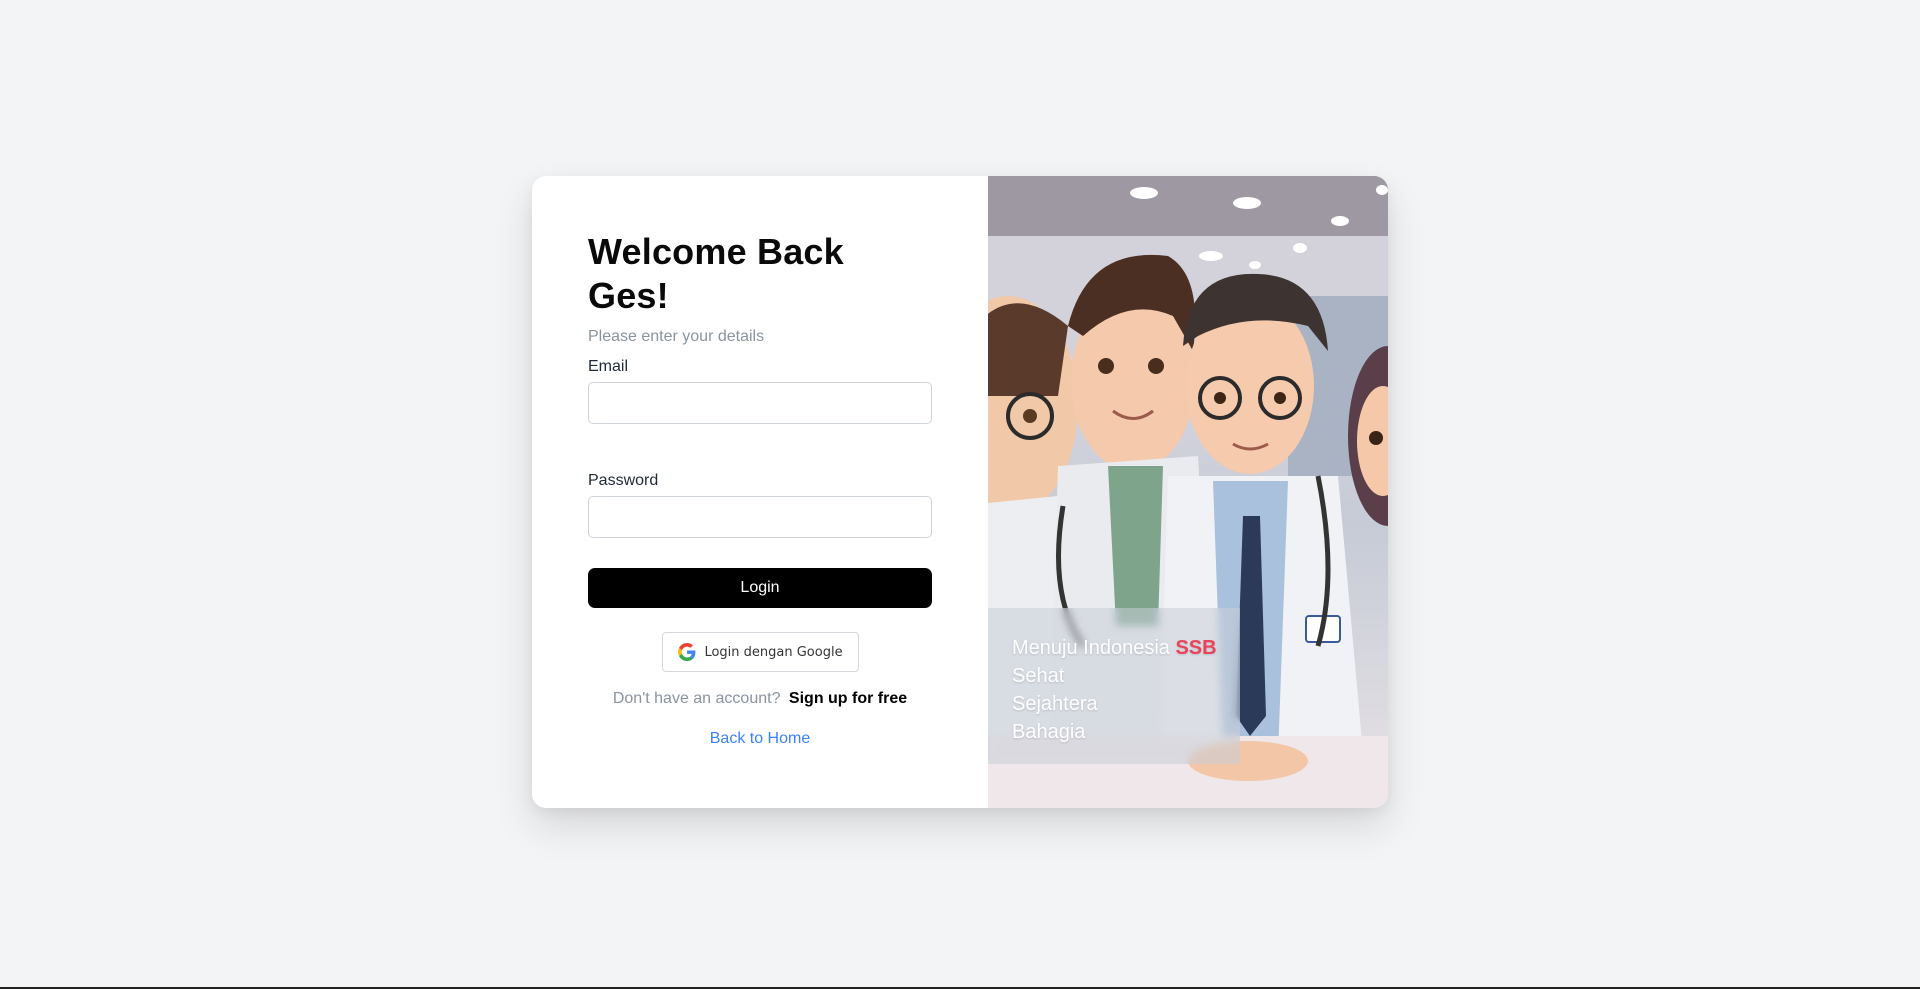  I want to click on signup-row: Don't have an account? Sign up for free, so click(760, 699).